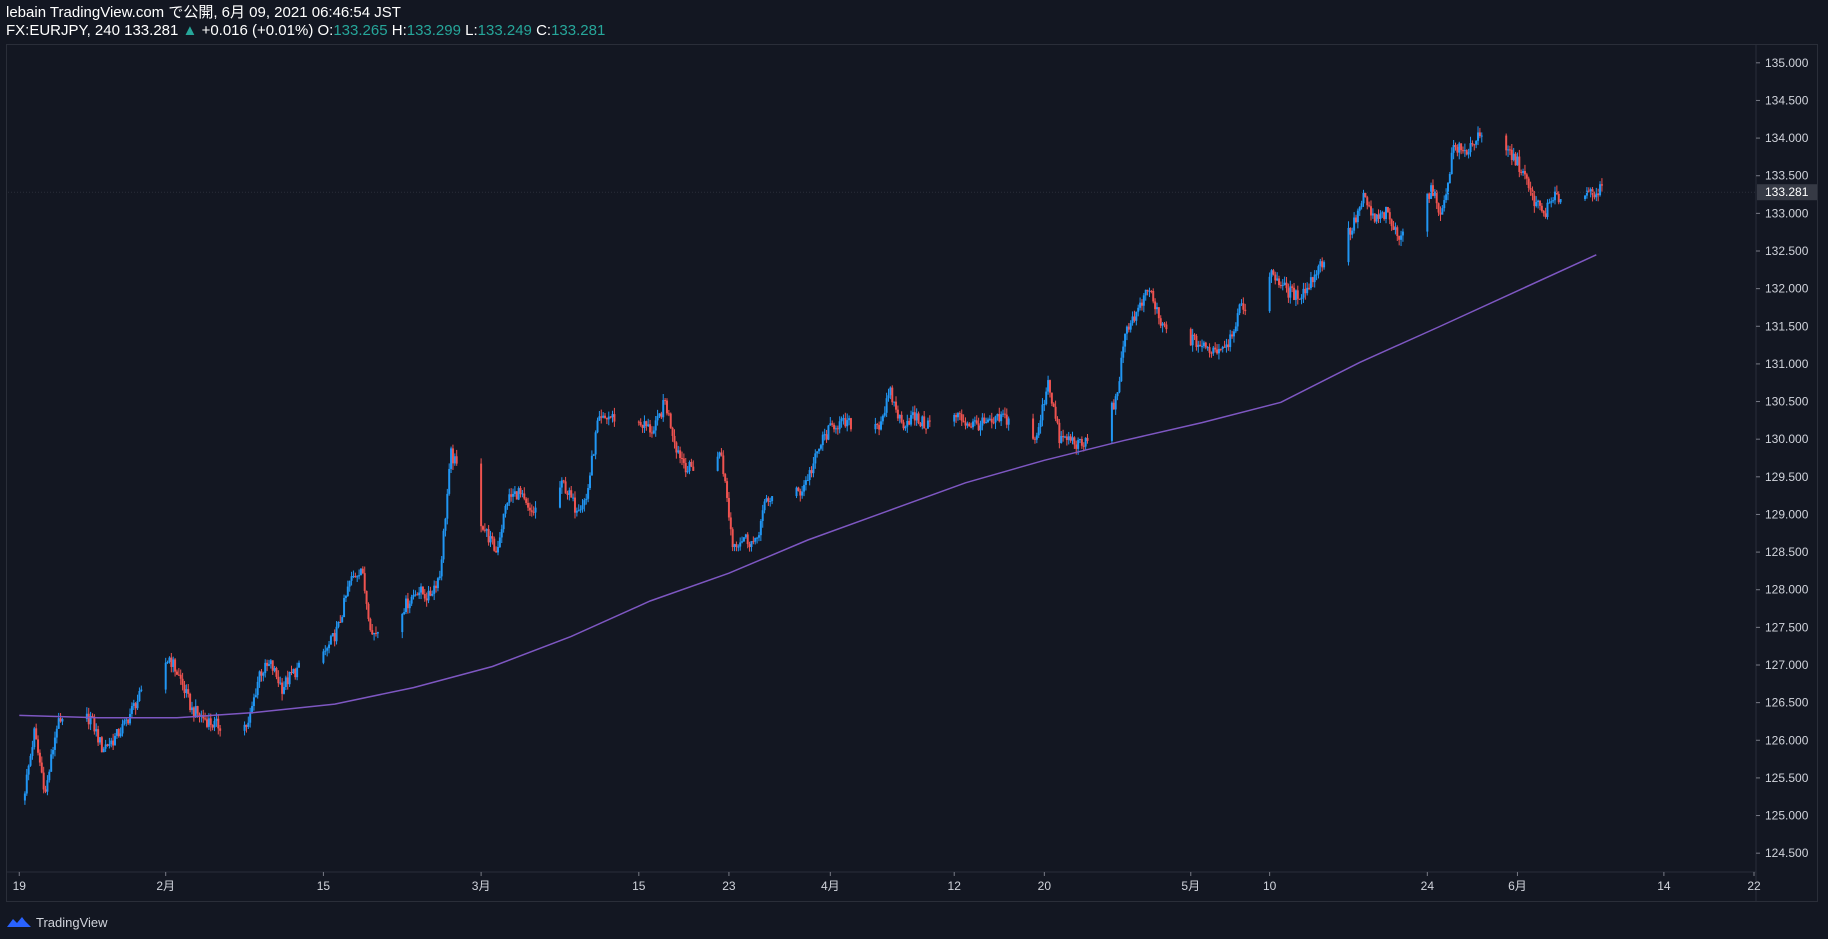  Describe the element at coordinates (72, 922) in the screenshot. I see `footer-brand: TradingView` at that location.